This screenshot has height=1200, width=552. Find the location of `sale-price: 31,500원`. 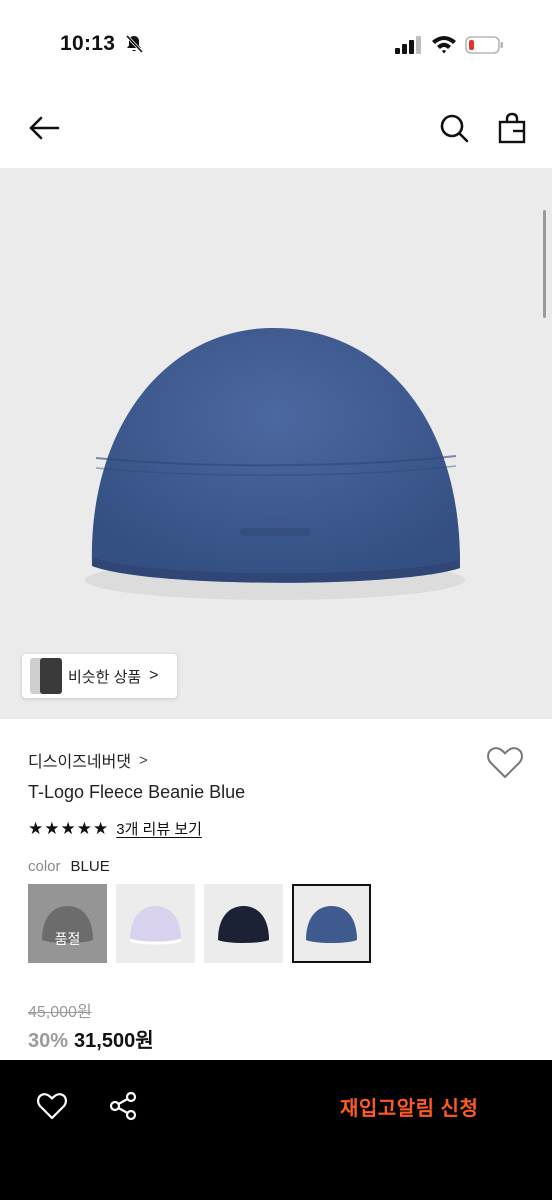

sale-price: 31,500원 is located at coordinates (114, 1041).